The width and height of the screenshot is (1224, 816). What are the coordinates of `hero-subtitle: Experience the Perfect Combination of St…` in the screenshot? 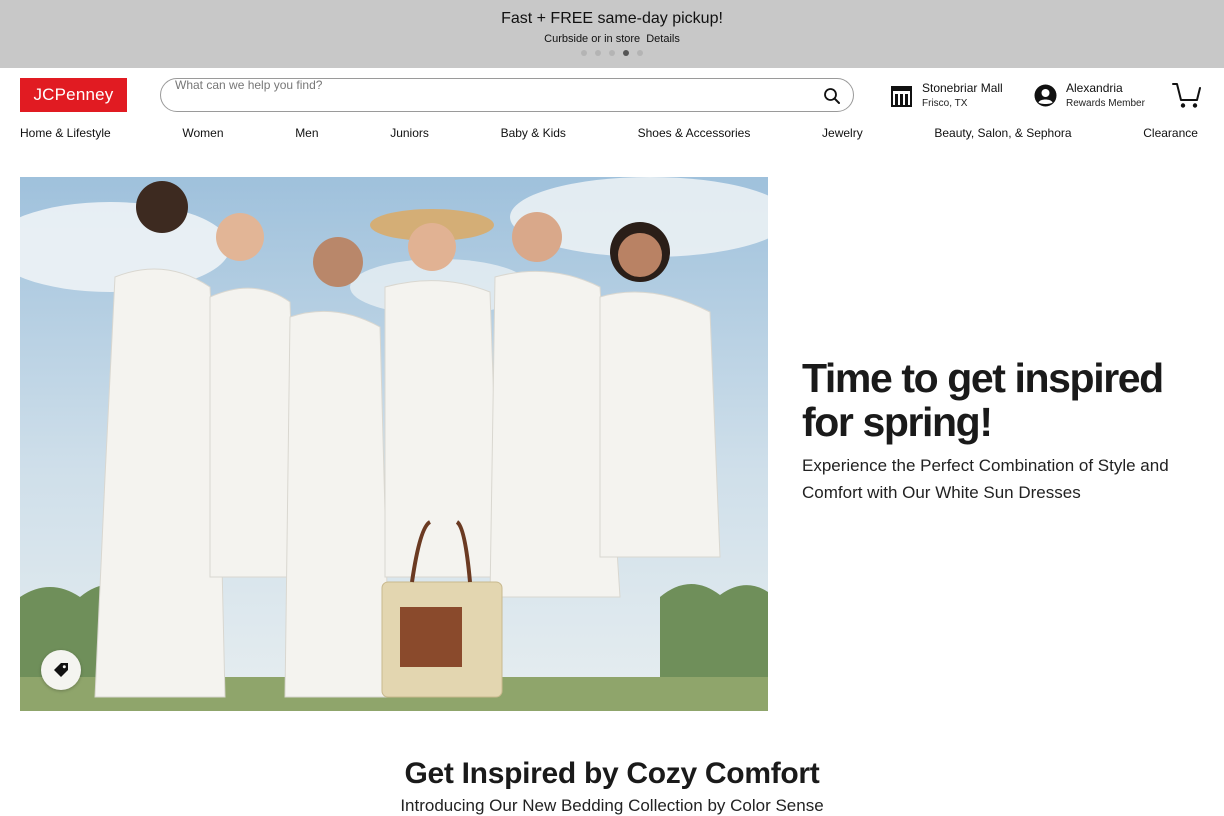 It's located at (985, 479).